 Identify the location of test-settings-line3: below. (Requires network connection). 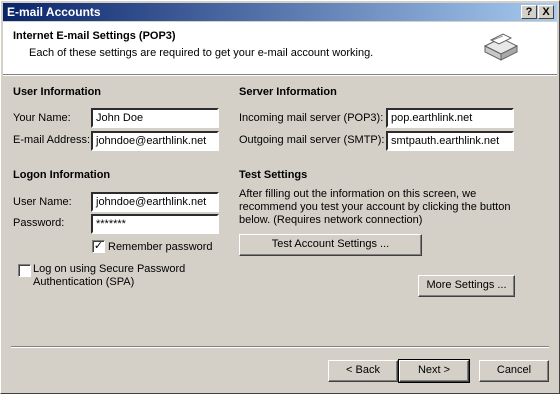
(331, 220).